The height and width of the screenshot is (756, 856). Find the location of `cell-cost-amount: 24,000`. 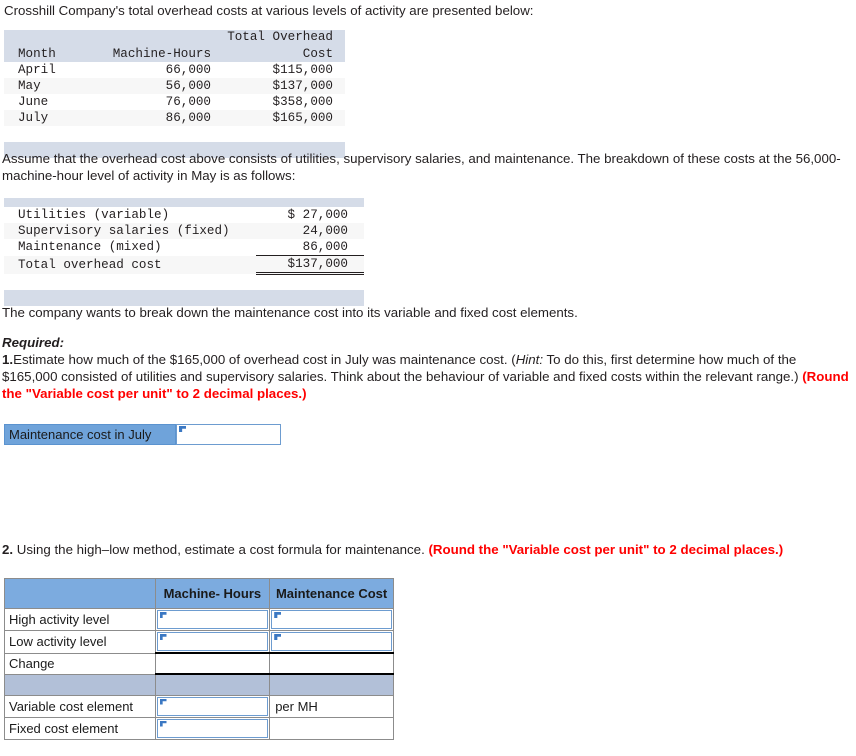

cell-cost-amount: 24,000 is located at coordinates (325, 231).